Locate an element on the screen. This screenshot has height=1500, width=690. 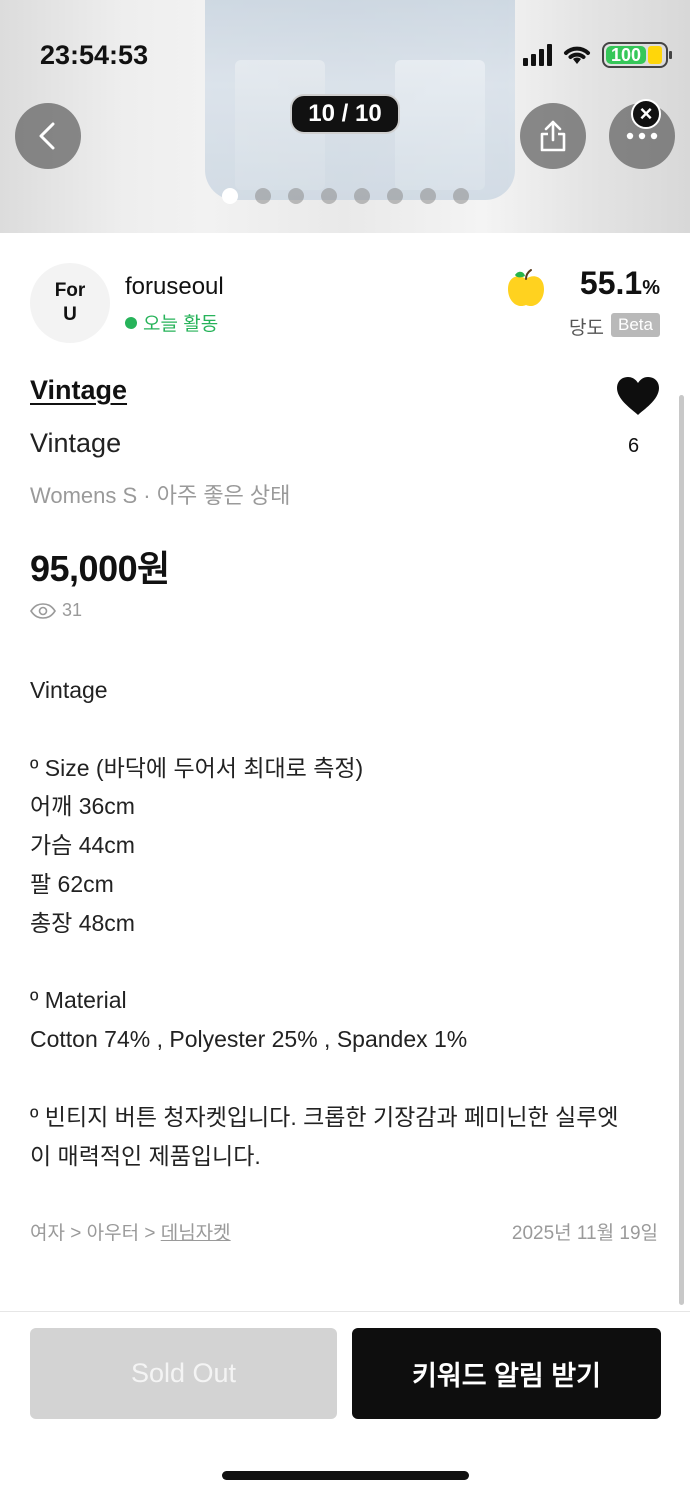
seller-activity-label: 오늘 활동 is located at coordinates (181, 324).